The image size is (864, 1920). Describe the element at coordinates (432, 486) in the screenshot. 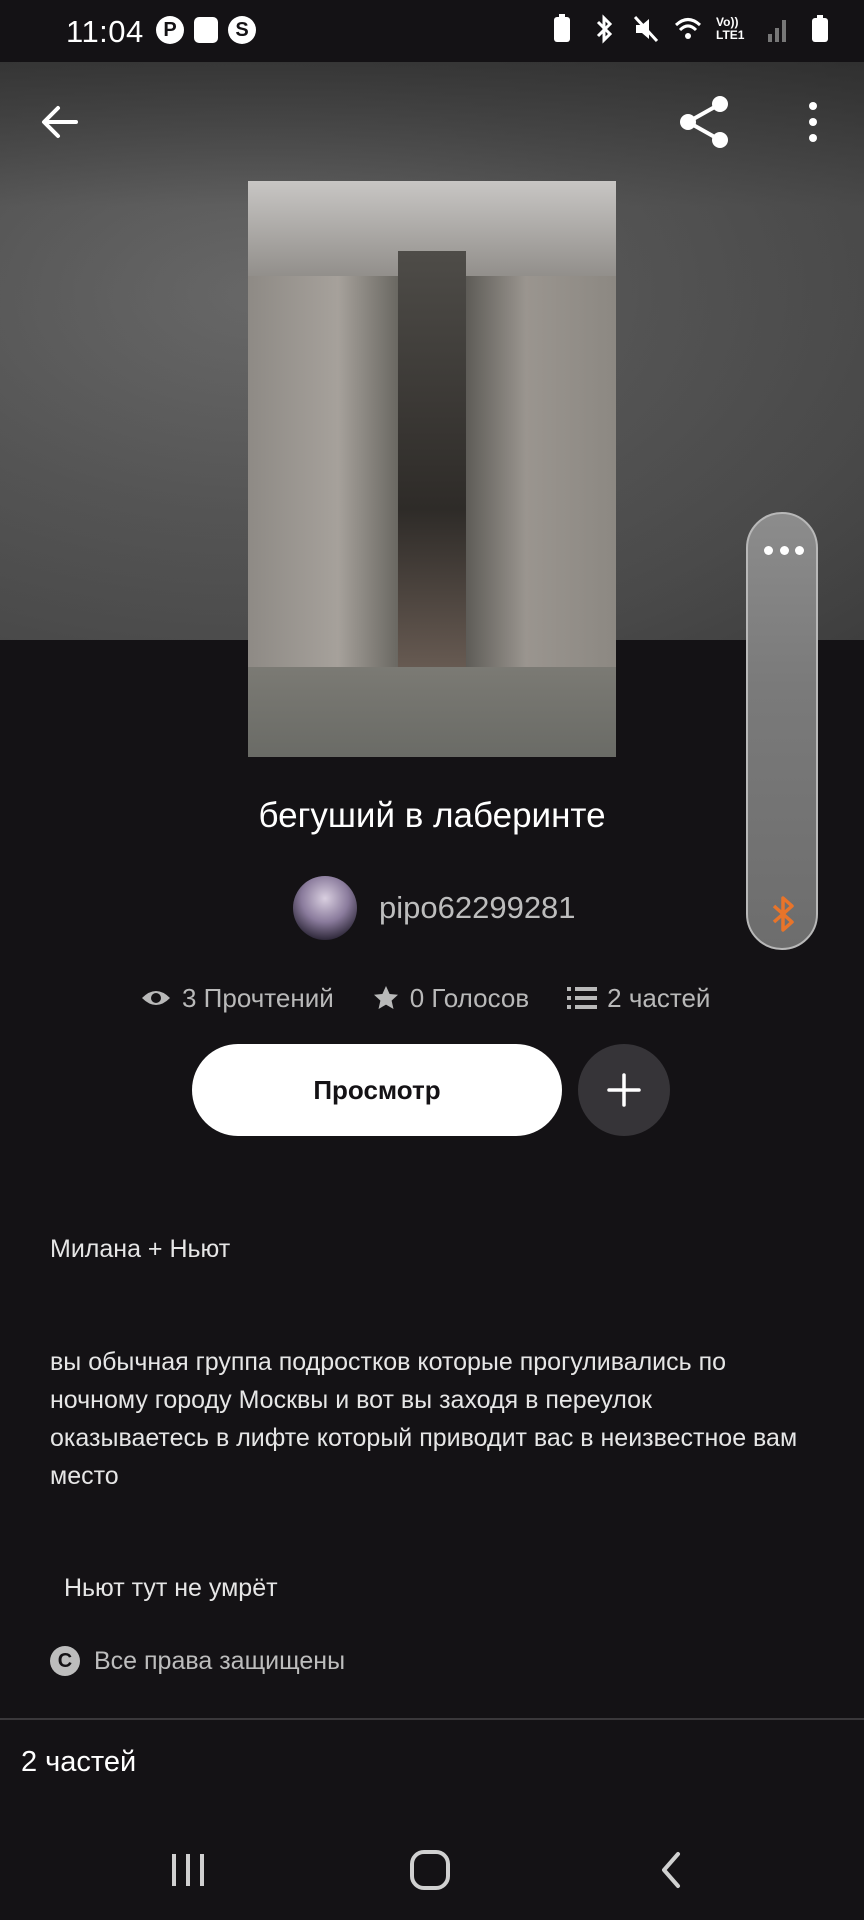

I see `cover-corridor` at that location.